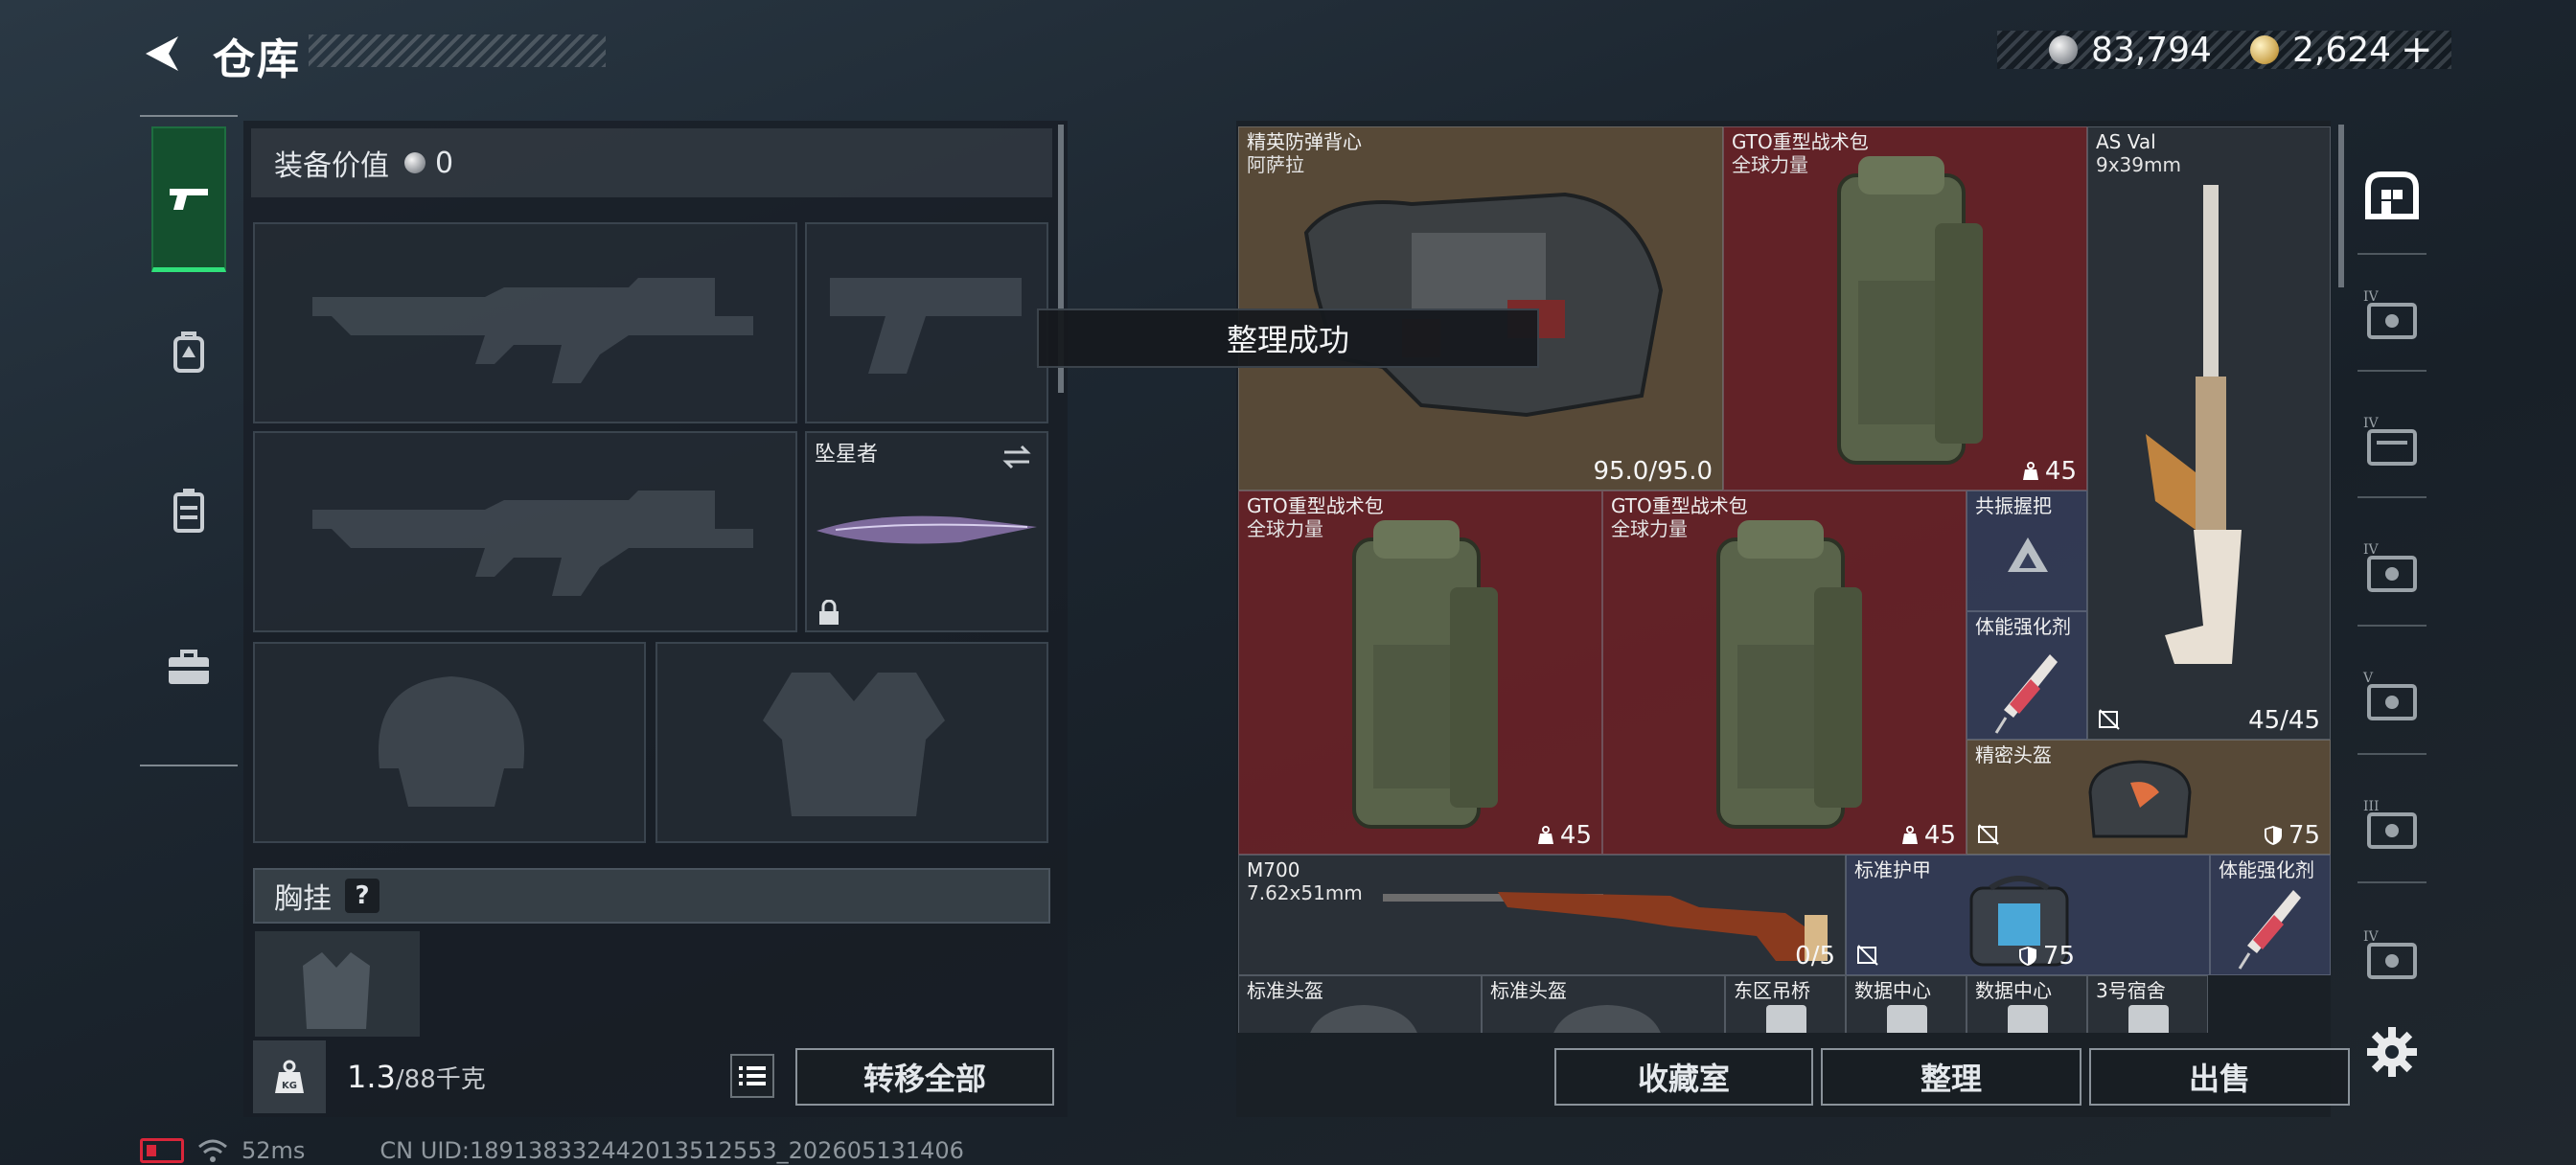 Image resolution: width=2576 pixels, height=1165 pixels. I want to click on list-view-button, so click(752, 1076).